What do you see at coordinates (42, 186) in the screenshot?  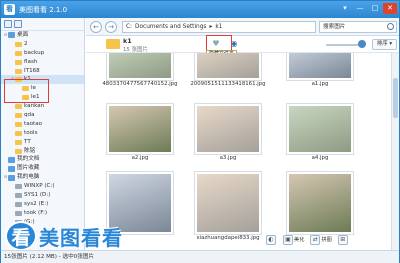 I see `tree-item: WINXP (C:)` at bounding box center [42, 186].